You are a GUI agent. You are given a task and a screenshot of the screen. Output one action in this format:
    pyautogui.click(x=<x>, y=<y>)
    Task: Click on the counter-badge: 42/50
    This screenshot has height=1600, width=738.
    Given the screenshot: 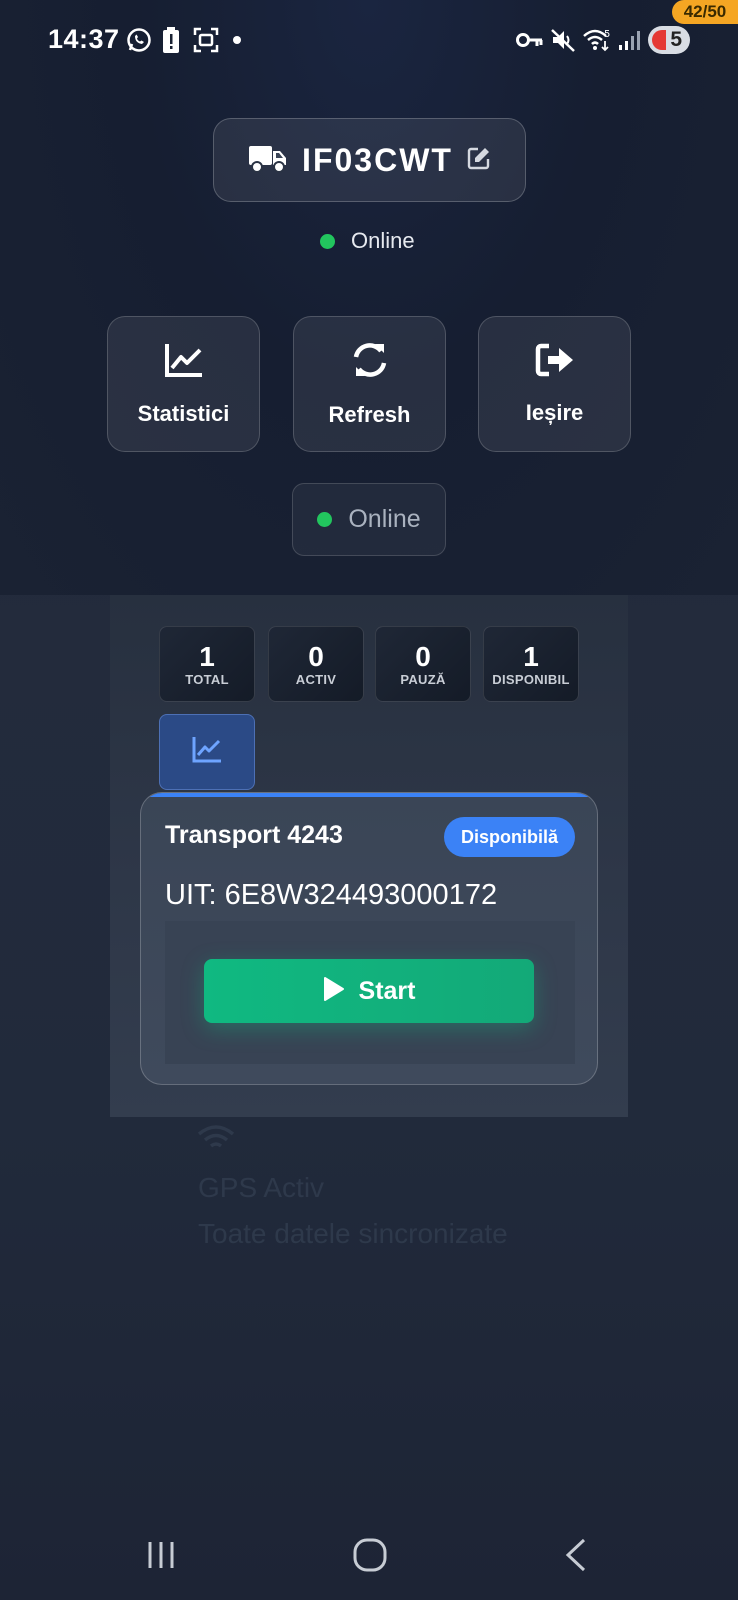 What is the action you would take?
    pyautogui.click(x=705, y=12)
    